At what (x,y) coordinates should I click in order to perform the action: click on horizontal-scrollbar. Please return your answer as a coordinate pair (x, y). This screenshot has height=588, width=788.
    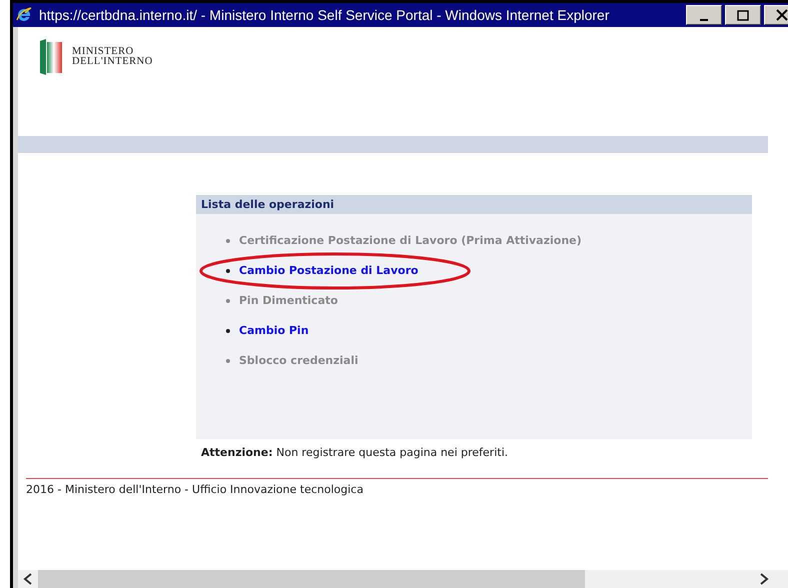
    Looking at the image, I should click on (403, 579).